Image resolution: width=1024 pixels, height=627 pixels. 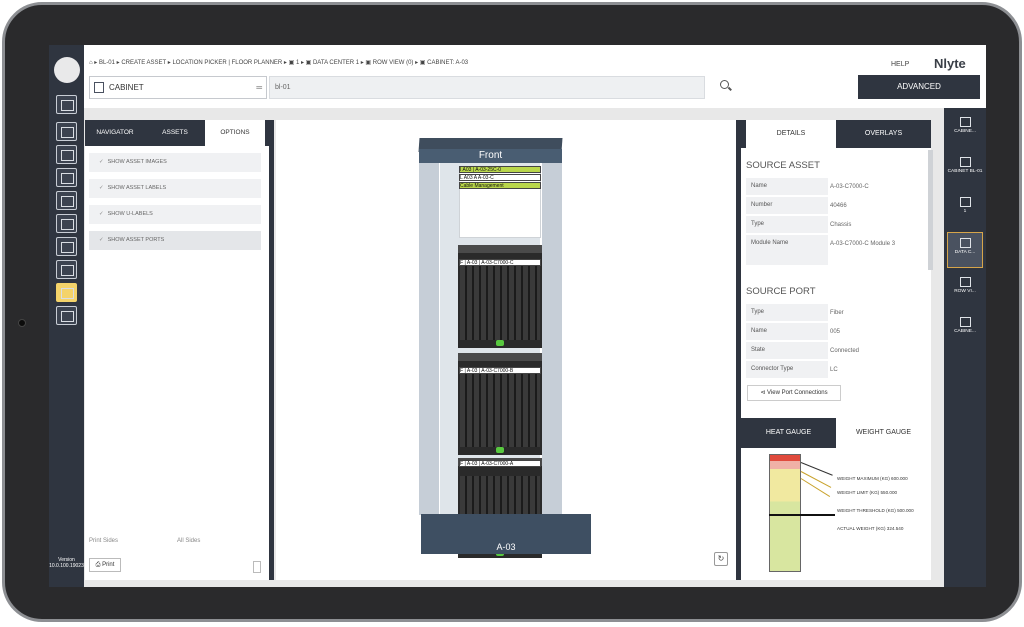 I want to click on rack-name-label: A-03, so click(x=506, y=547).